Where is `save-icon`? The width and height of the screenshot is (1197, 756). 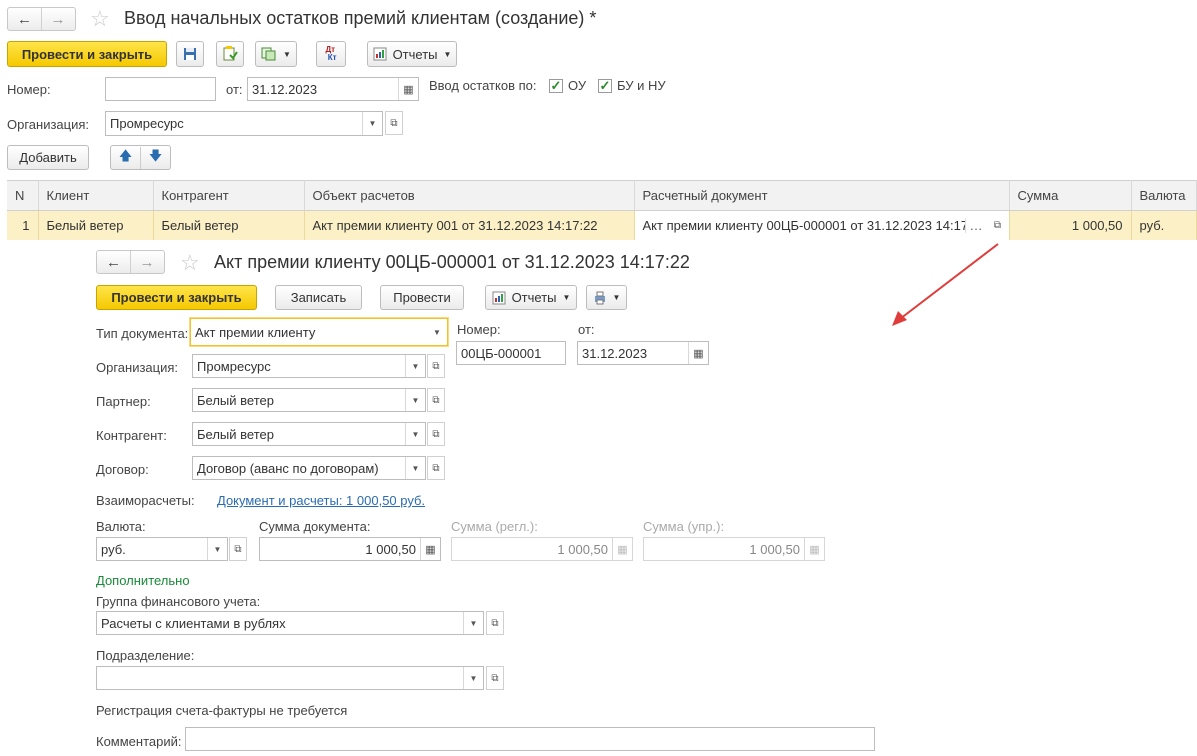
save-icon is located at coordinates (190, 54).